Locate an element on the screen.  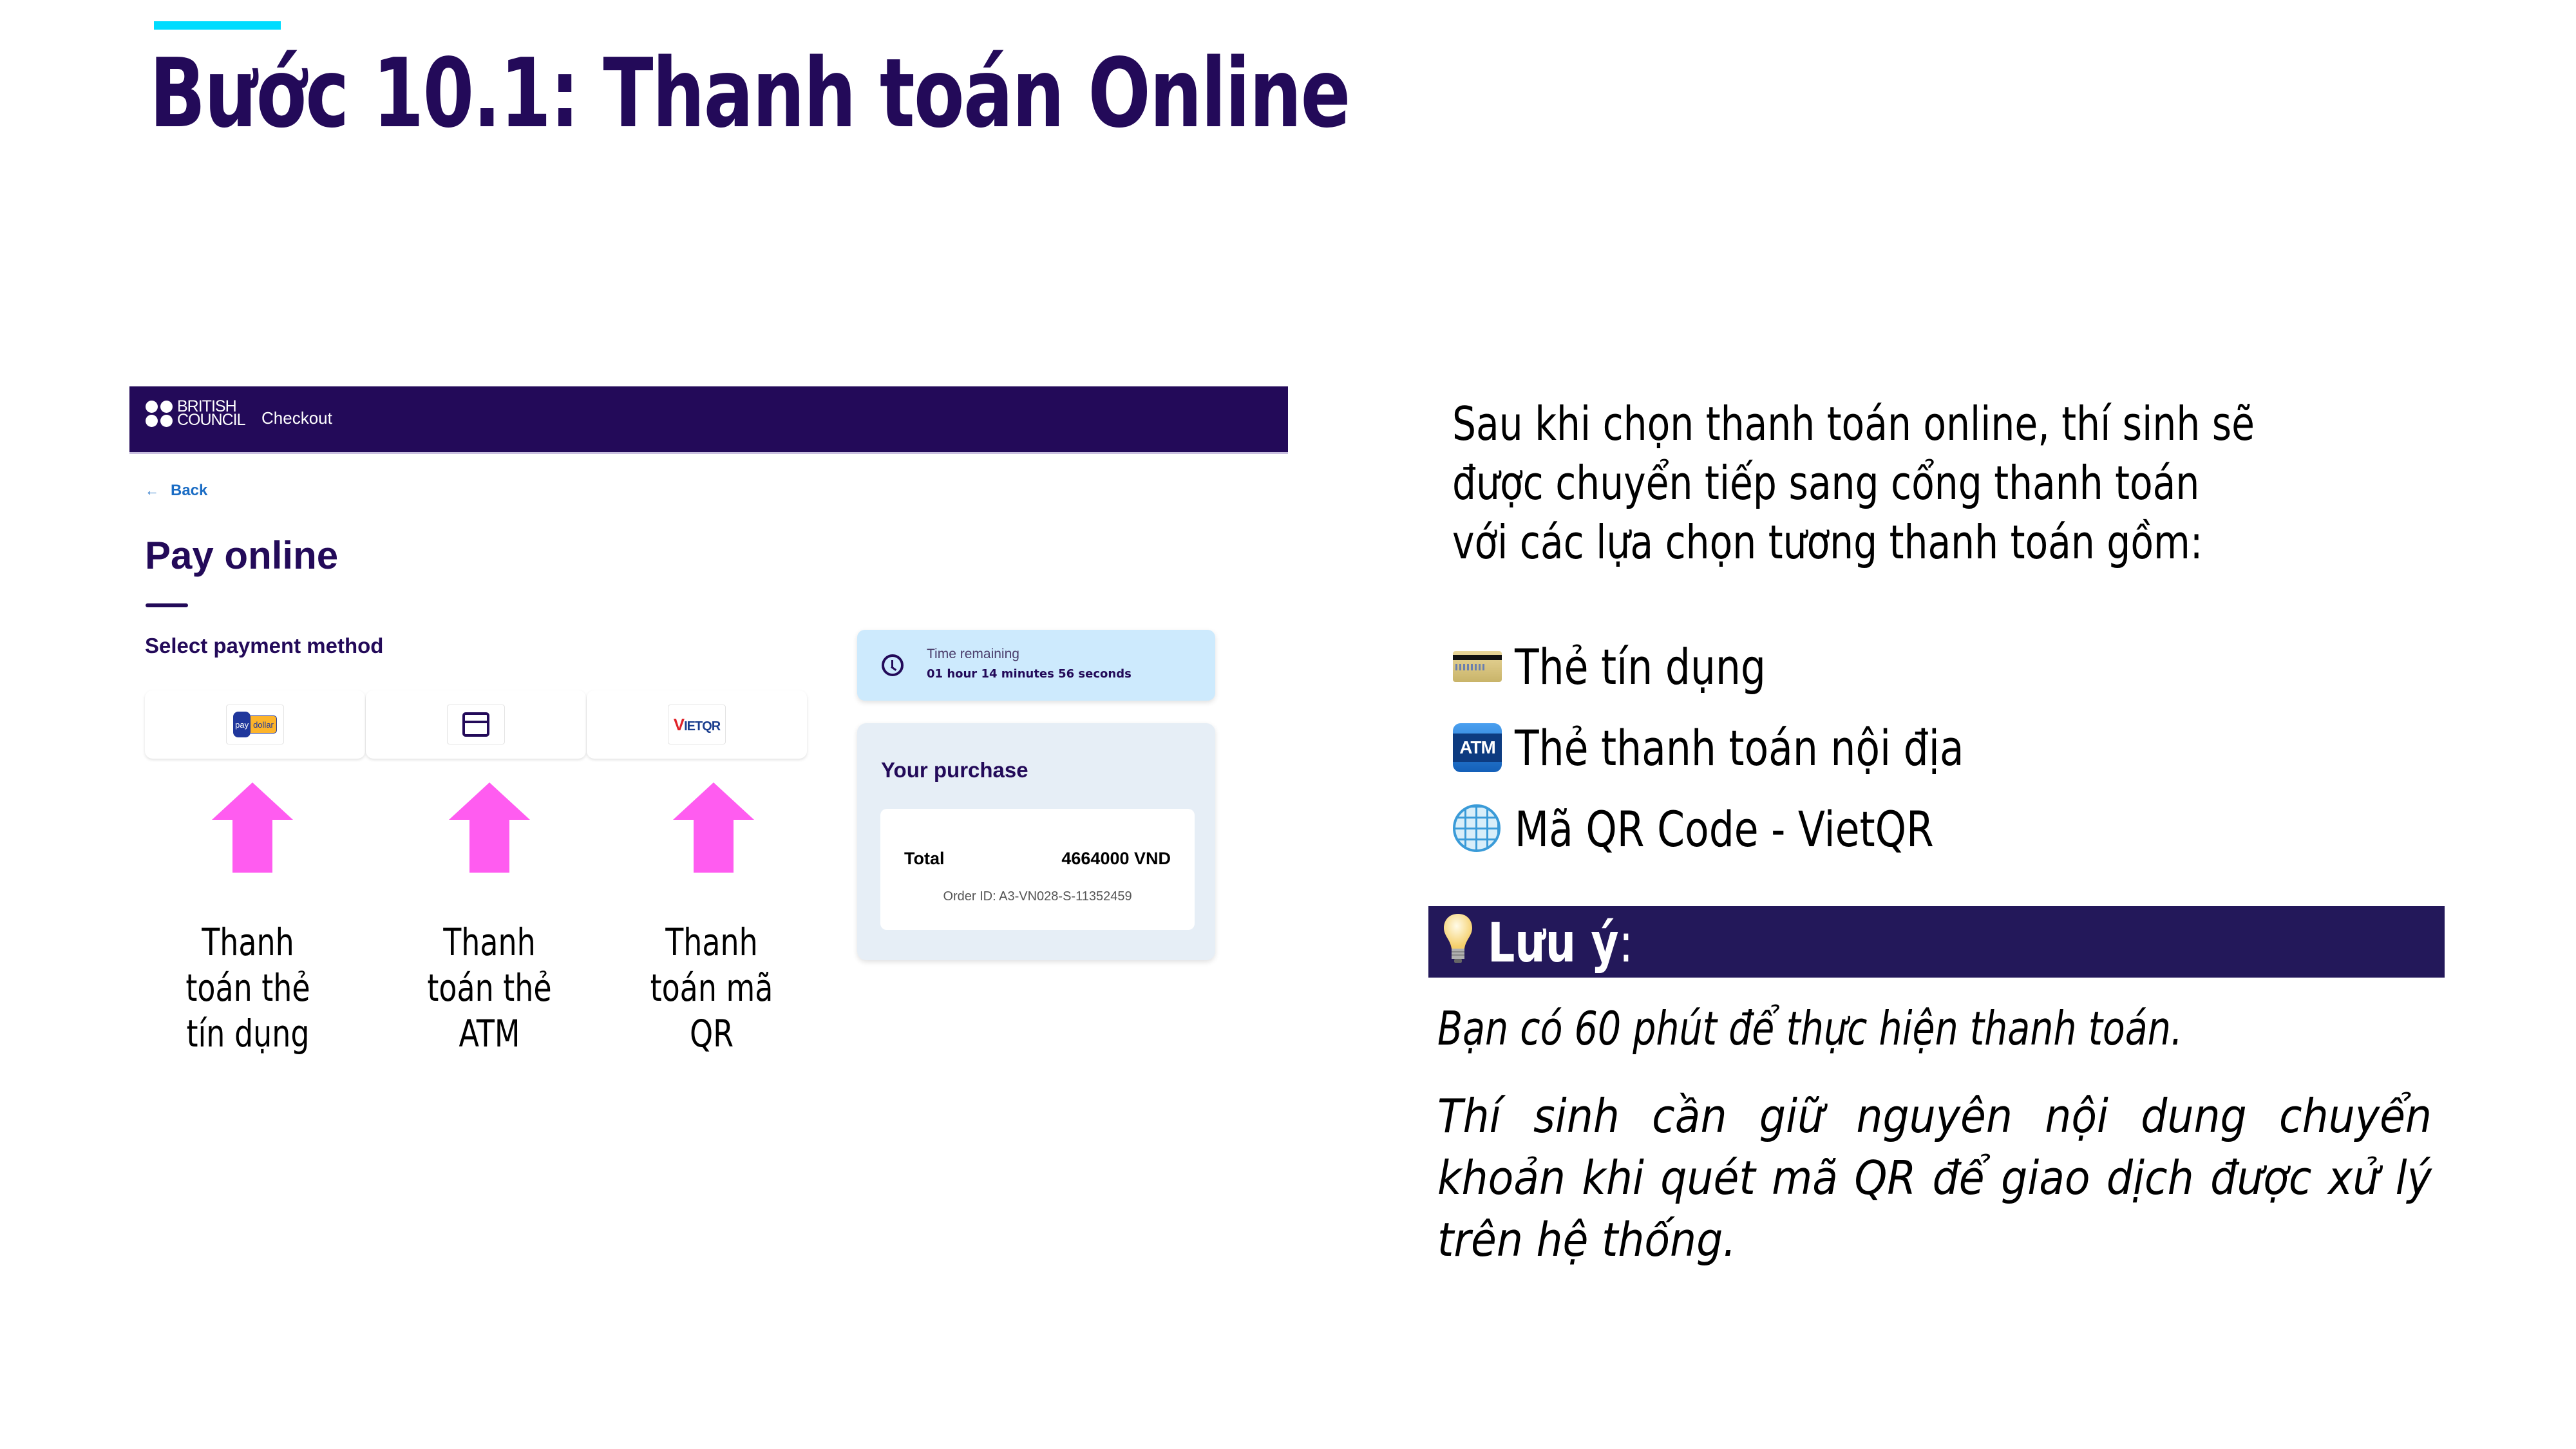
total-value: 4664000 VND is located at coordinates (1116, 858).